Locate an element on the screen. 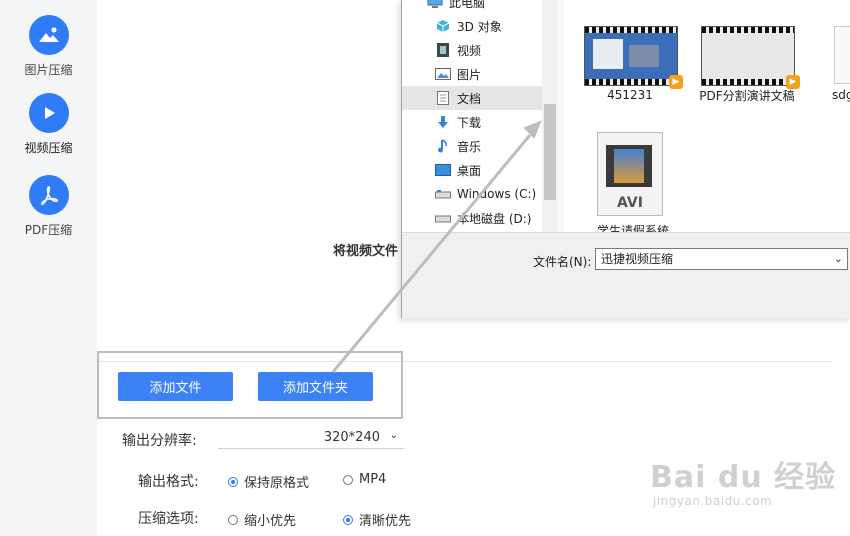 This screenshot has height=536, width=850. music-icon is located at coordinates (443, 146).